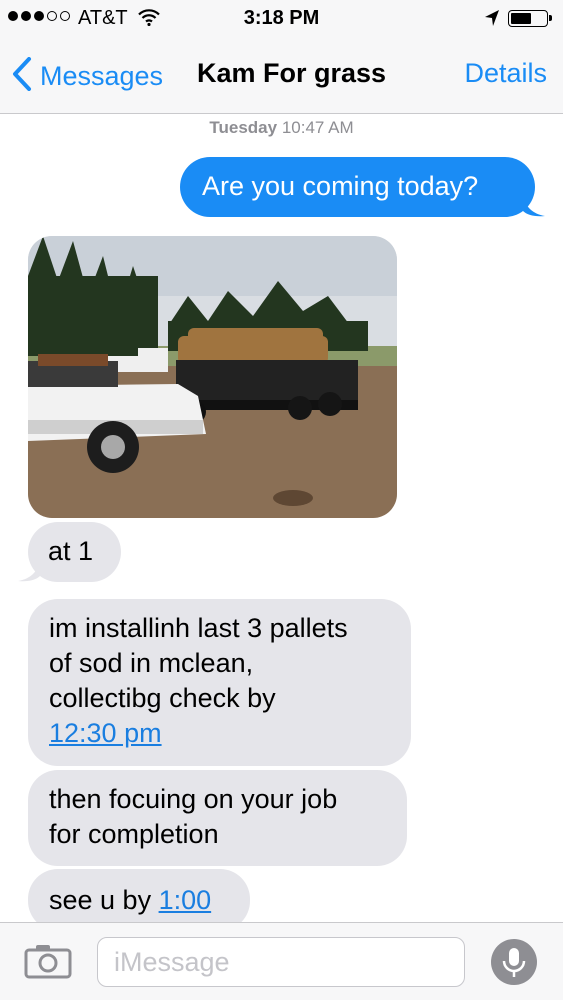 The image size is (563, 1000). I want to click on microphone-icon, so click(514, 968).